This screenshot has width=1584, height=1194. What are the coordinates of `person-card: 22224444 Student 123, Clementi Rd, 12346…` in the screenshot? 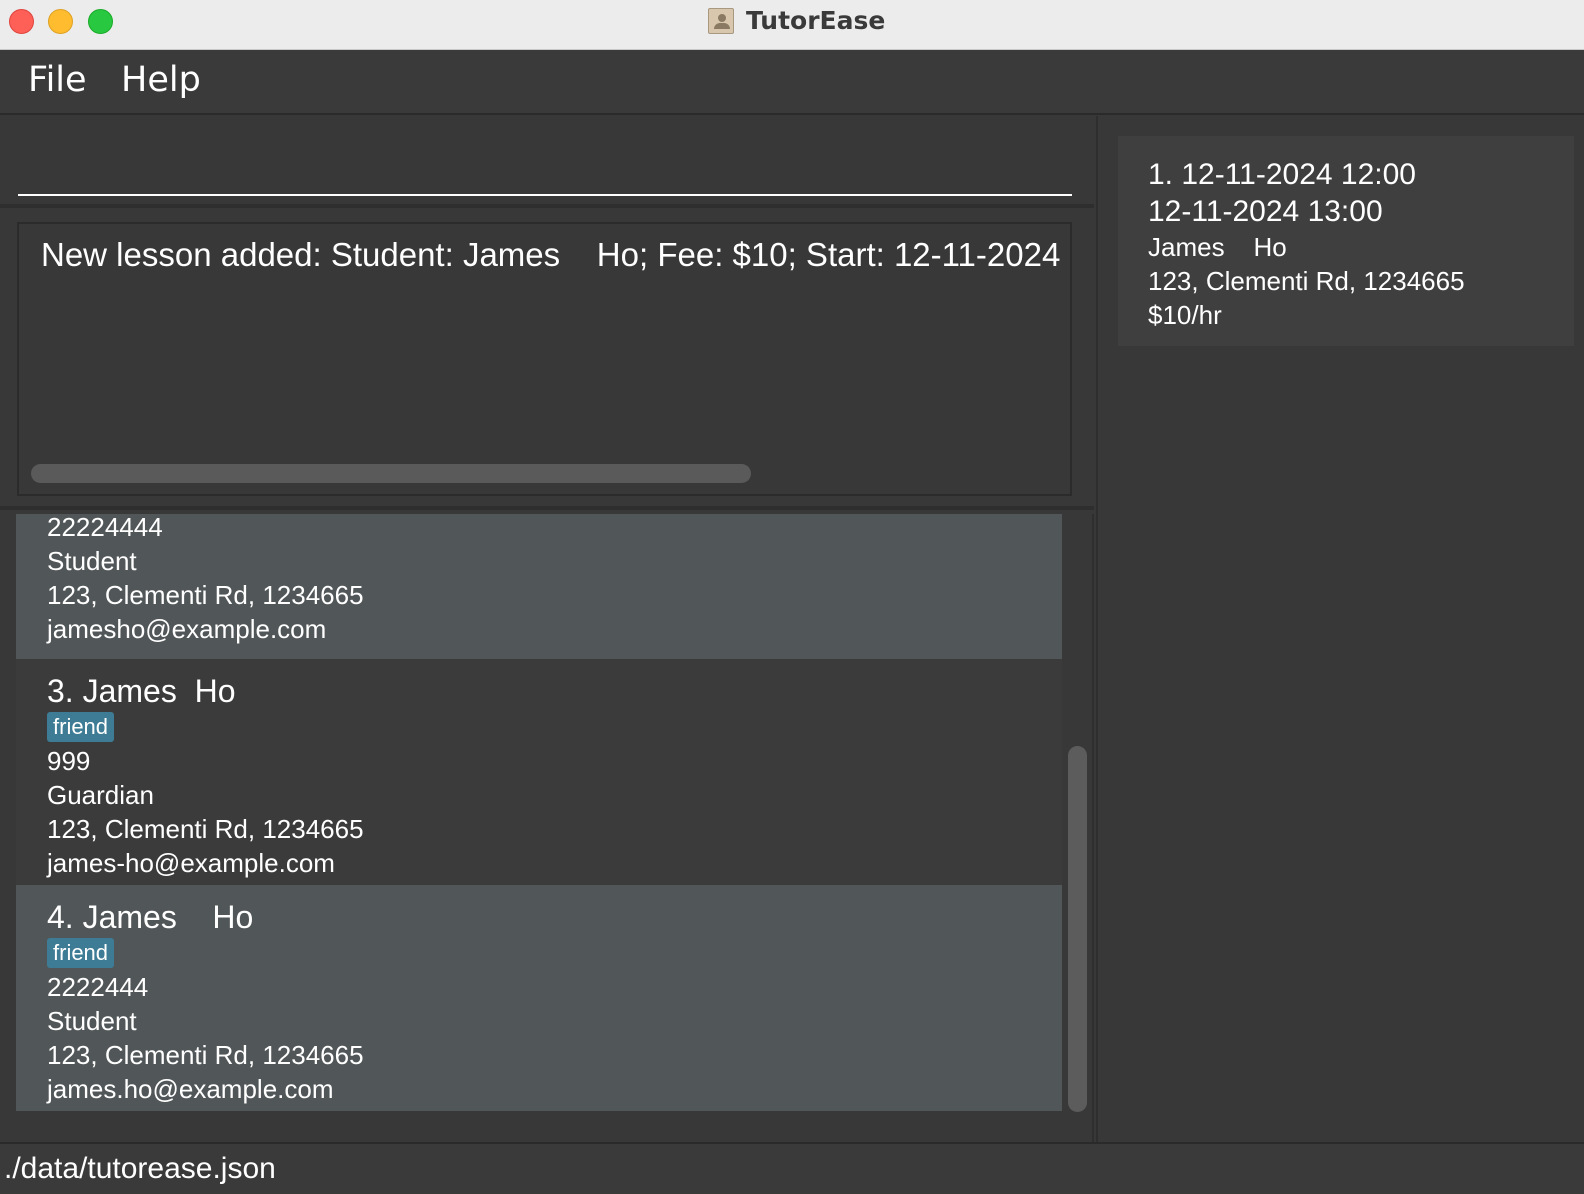 It's located at (539, 586).